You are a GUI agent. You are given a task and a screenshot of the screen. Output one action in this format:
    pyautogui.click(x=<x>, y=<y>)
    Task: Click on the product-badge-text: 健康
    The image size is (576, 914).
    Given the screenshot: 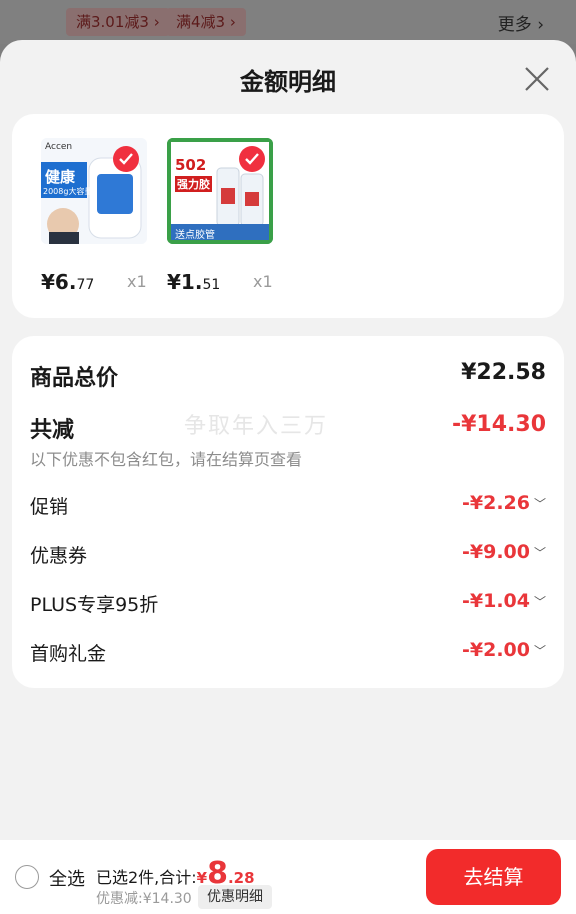 What is the action you would take?
    pyautogui.click(x=60, y=177)
    